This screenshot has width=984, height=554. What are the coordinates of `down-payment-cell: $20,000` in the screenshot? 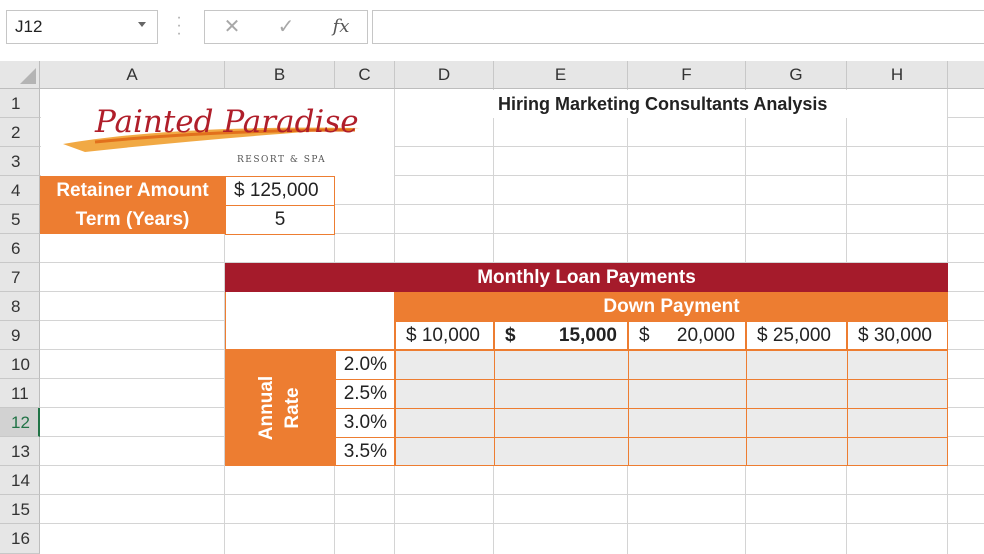 It's located at (687, 335).